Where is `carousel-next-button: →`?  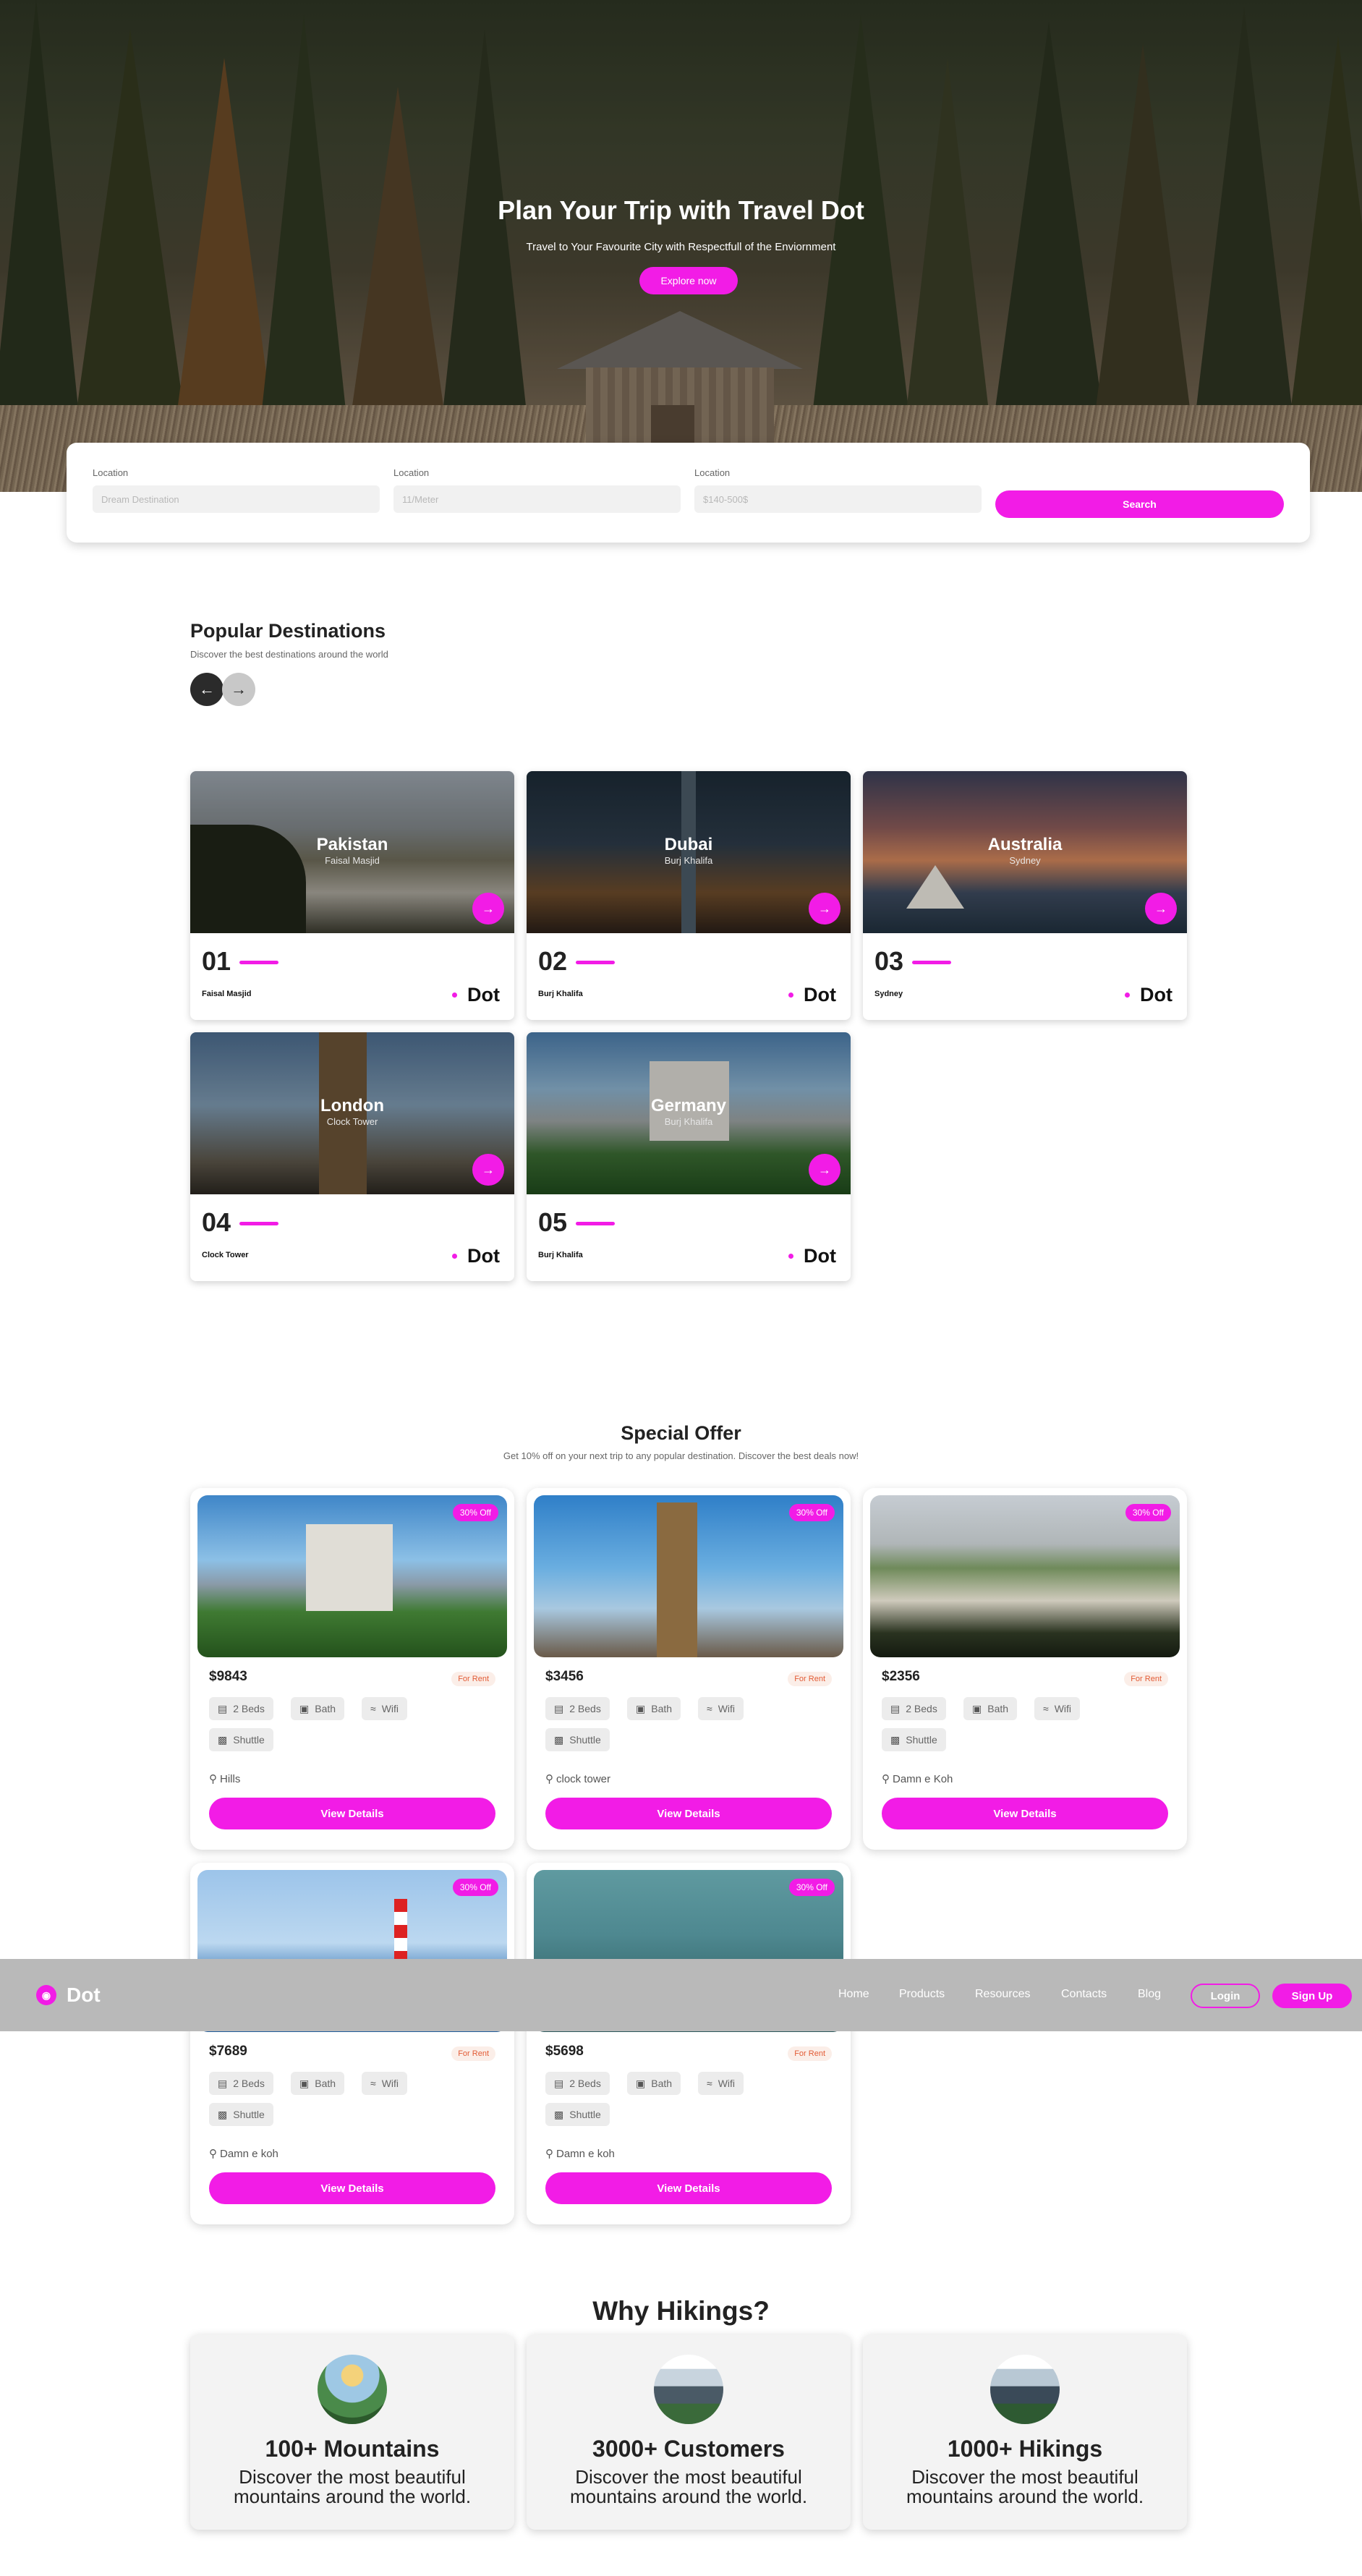 carousel-next-button: → is located at coordinates (238, 689).